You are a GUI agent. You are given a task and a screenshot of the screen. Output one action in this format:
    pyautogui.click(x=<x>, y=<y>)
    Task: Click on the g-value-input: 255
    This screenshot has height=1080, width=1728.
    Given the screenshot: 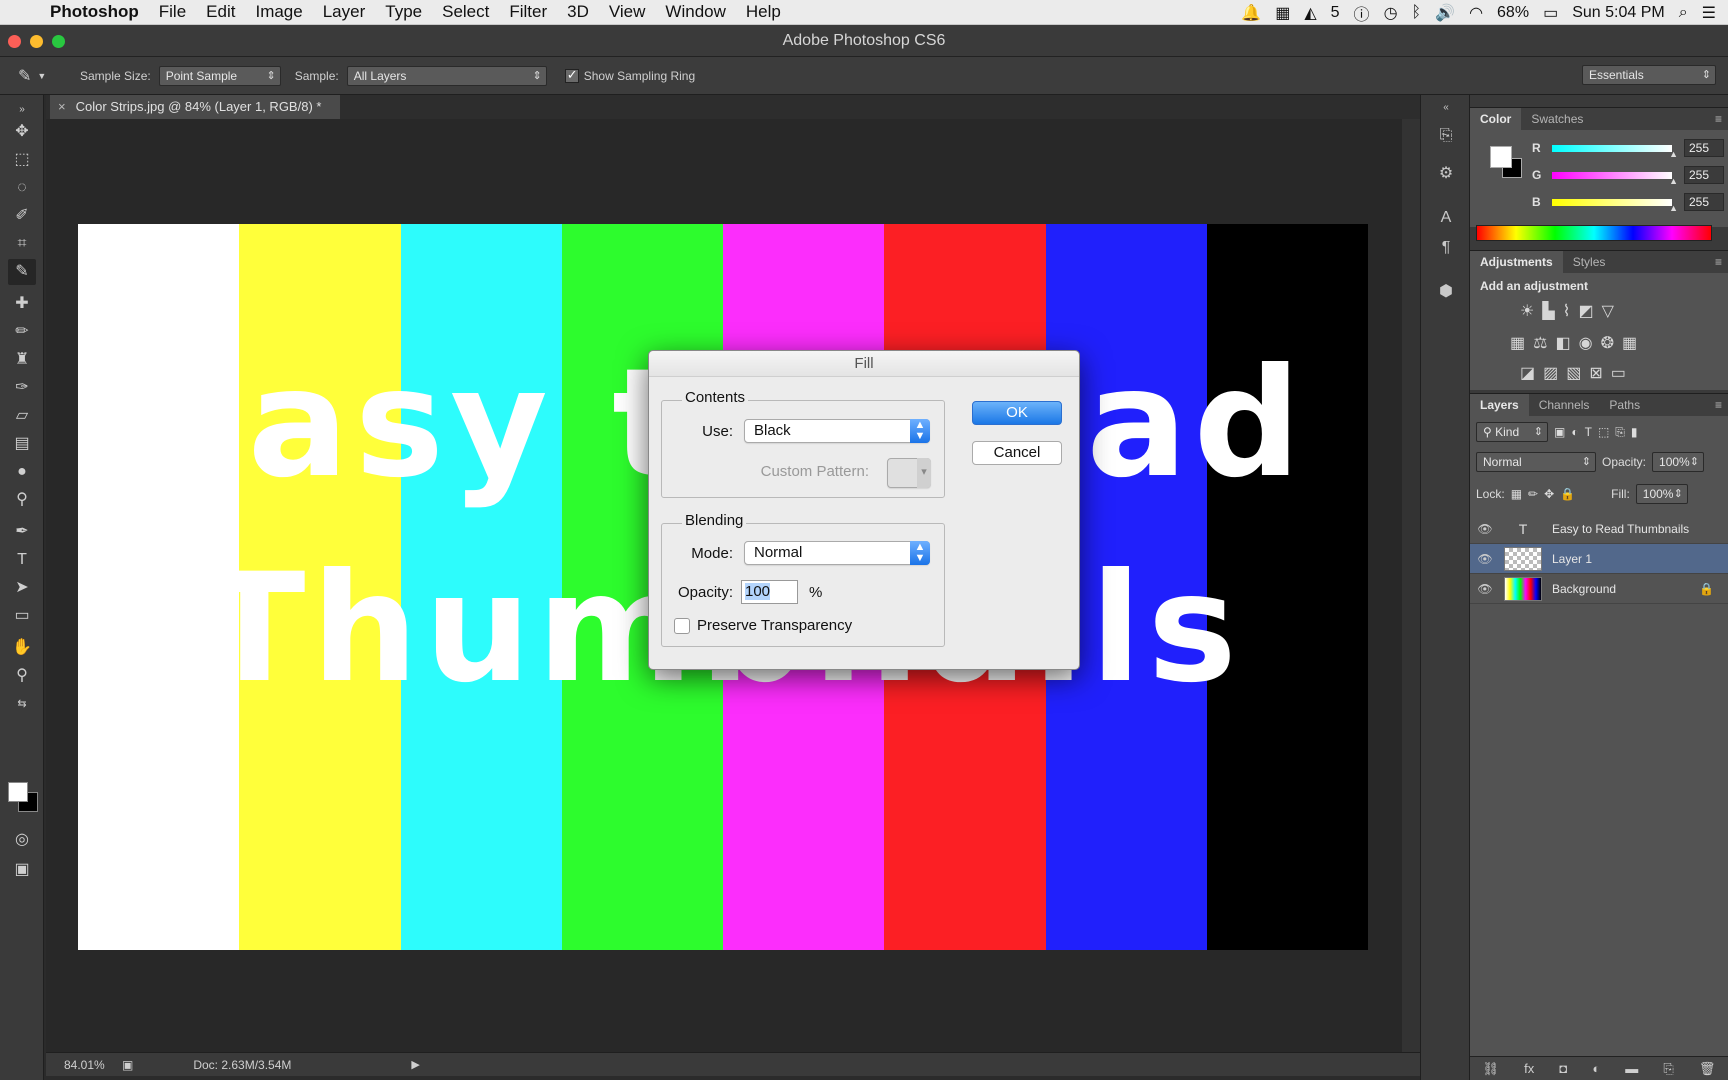 What is the action you would take?
    pyautogui.click(x=1704, y=175)
    